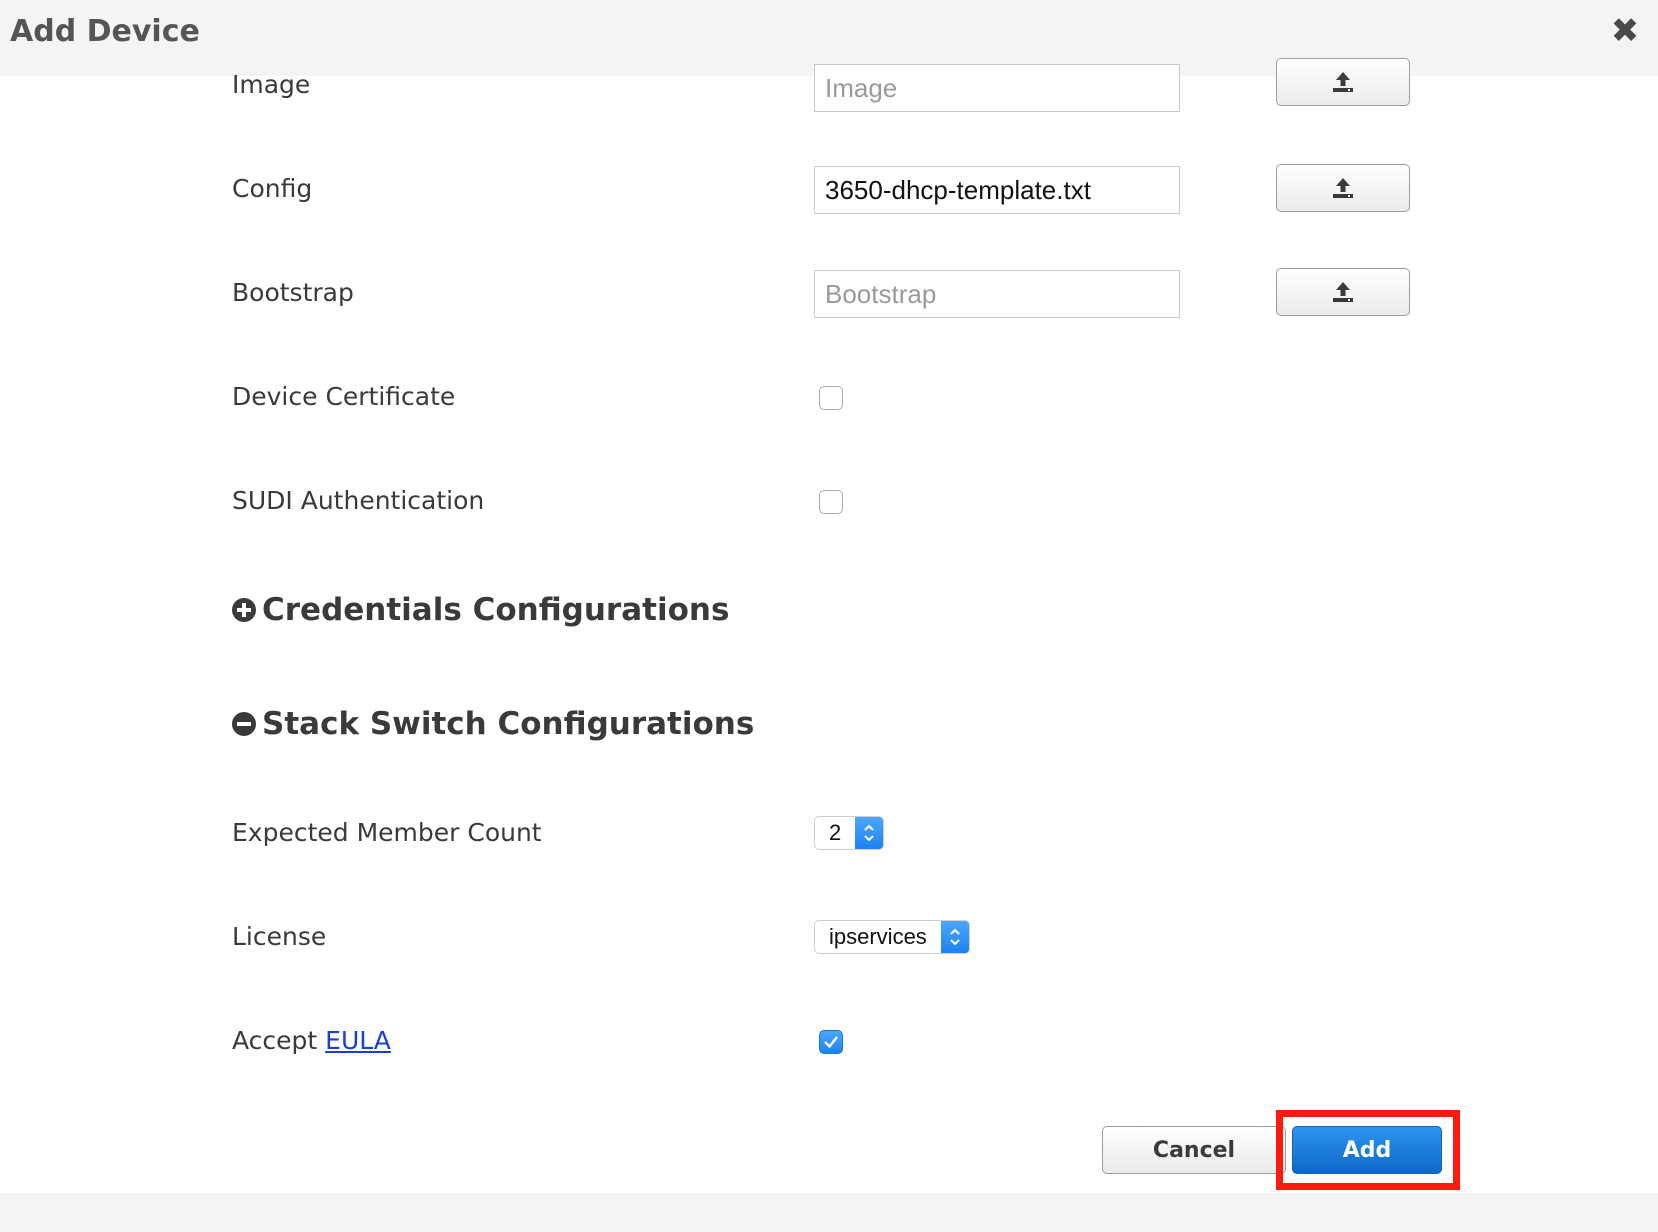  I want to click on select-arrows-icon, so click(954, 937).